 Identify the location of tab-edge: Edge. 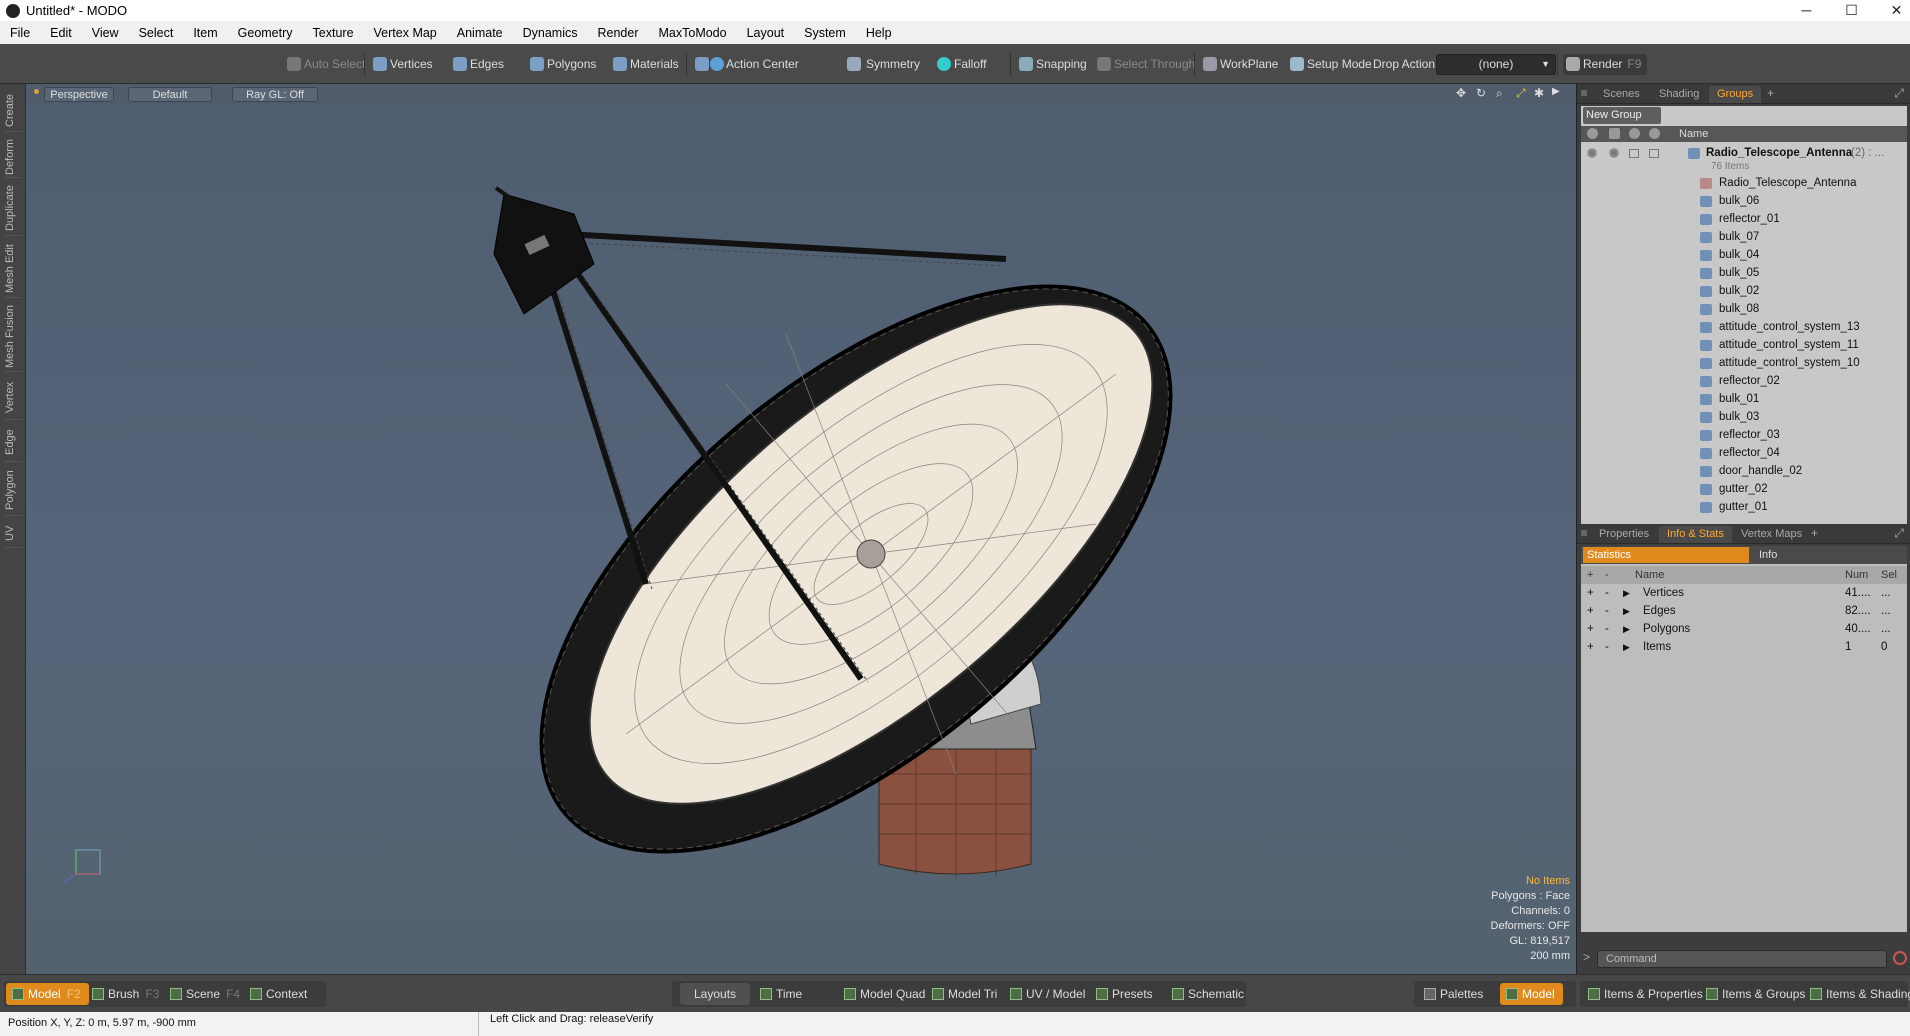
(13, 443).